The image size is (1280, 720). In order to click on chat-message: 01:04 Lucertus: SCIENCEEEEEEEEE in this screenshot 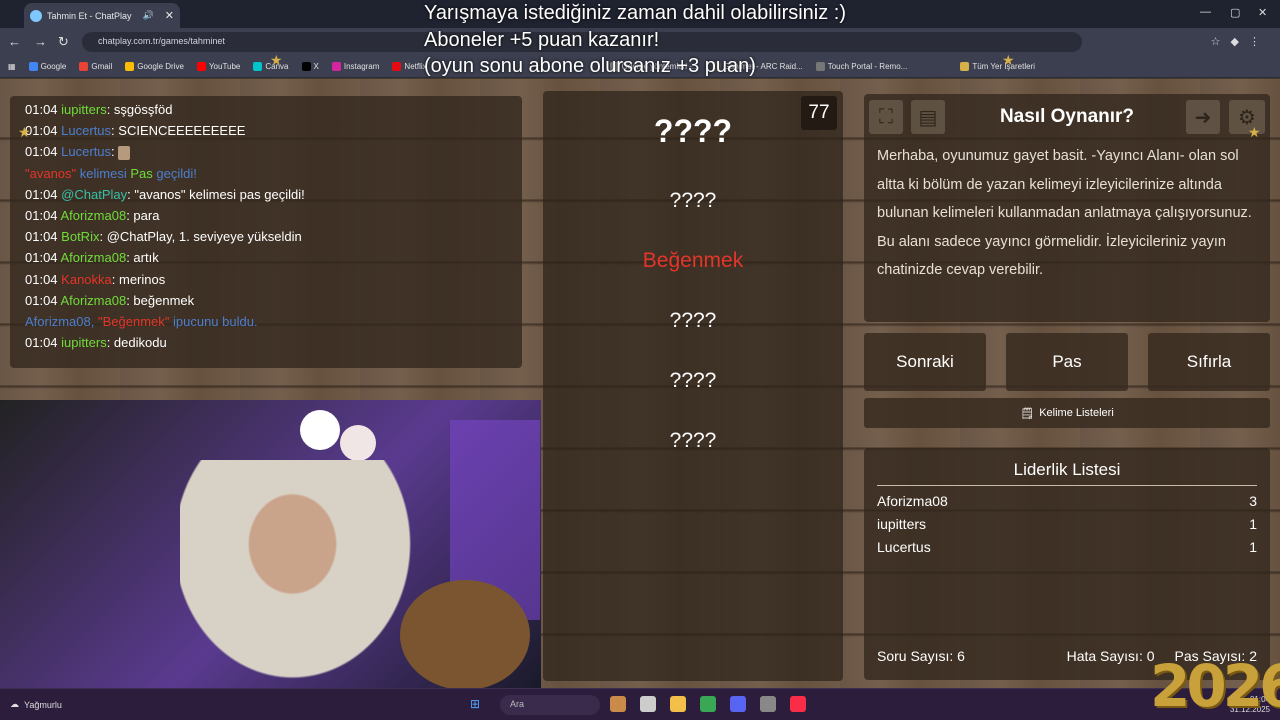, I will do `click(135, 131)`.